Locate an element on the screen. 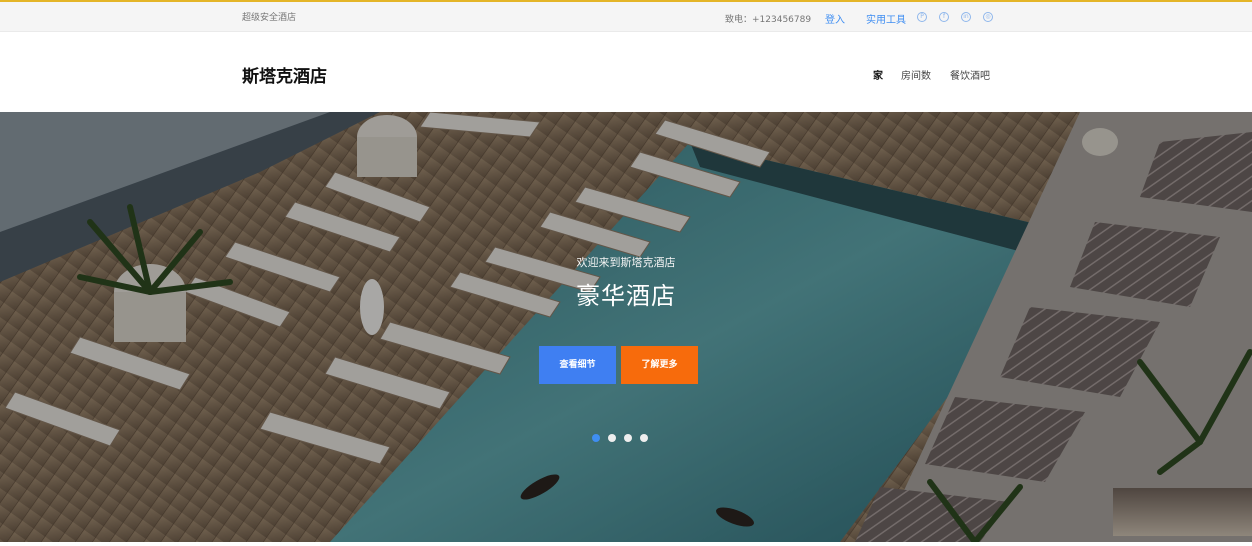 This screenshot has width=1252, height=546. linkedin-icon: in is located at coordinates (966, 17).